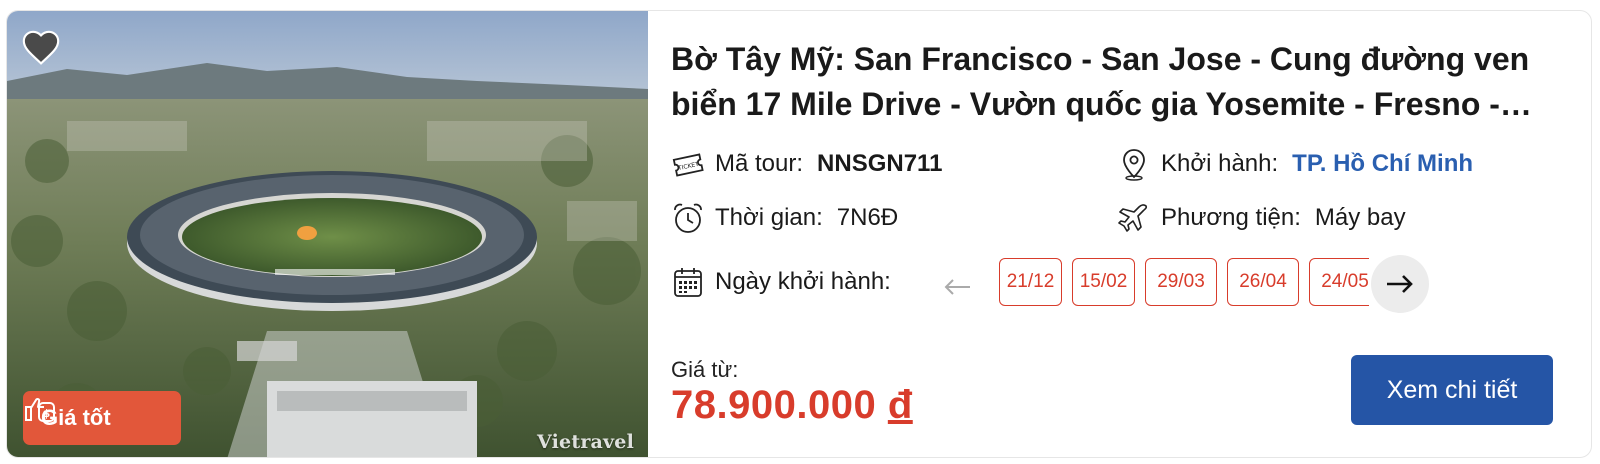  Describe the element at coordinates (102, 418) in the screenshot. I see `best-price-badge: $ Giá tốt` at that location.